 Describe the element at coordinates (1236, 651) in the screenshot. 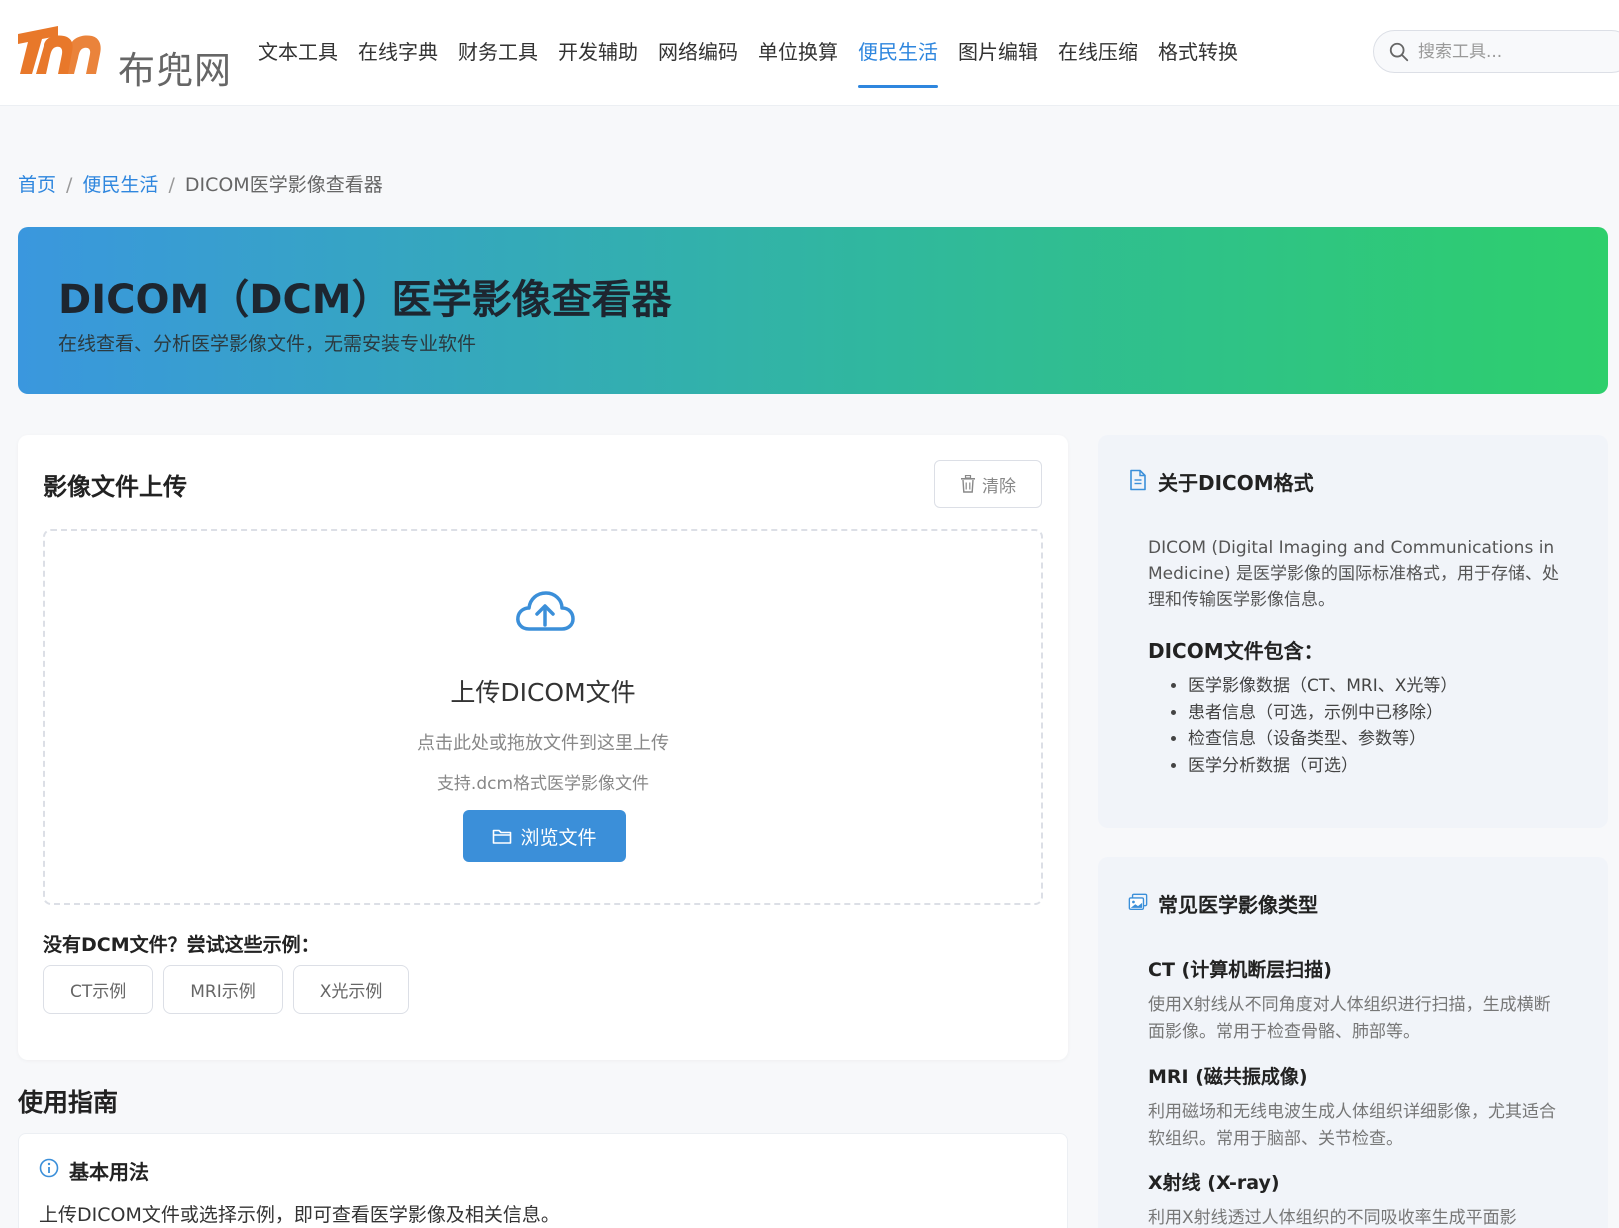

I see `about-contains-title: DICOM文件包含：` at that location.